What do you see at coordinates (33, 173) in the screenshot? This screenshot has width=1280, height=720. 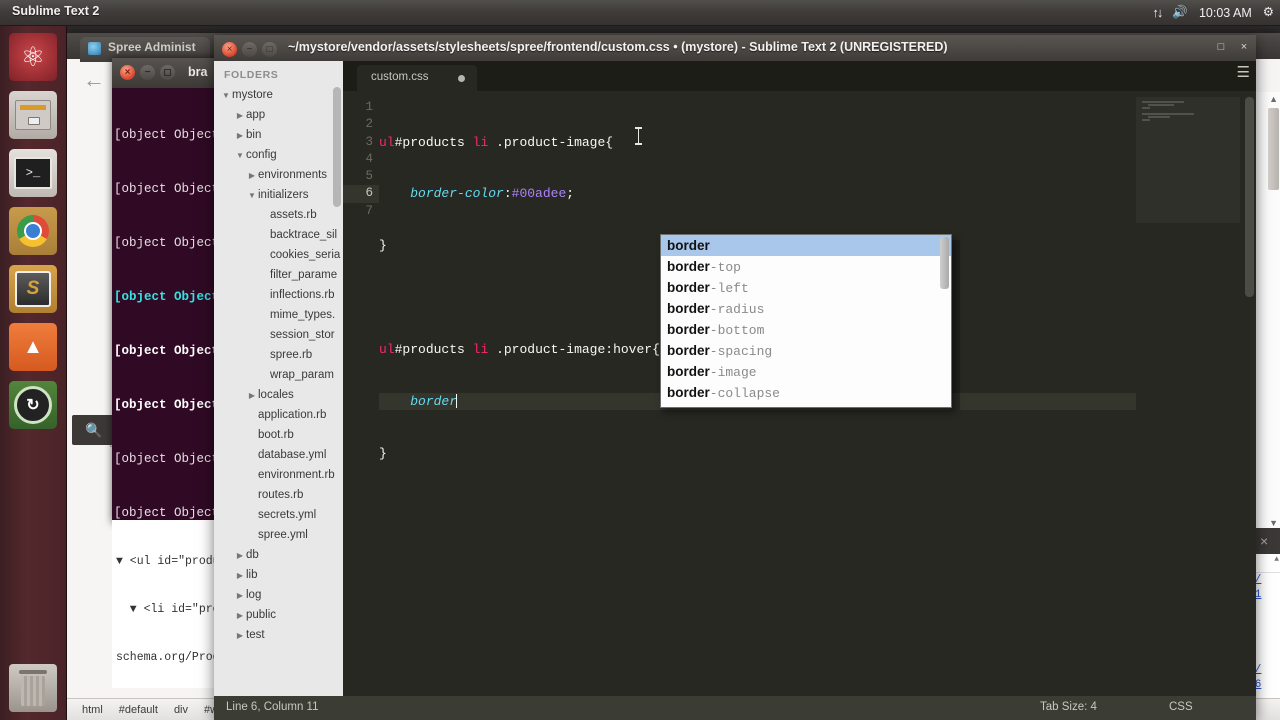 I see `launcher-terminal: >_` at bounding box center [33, 173].